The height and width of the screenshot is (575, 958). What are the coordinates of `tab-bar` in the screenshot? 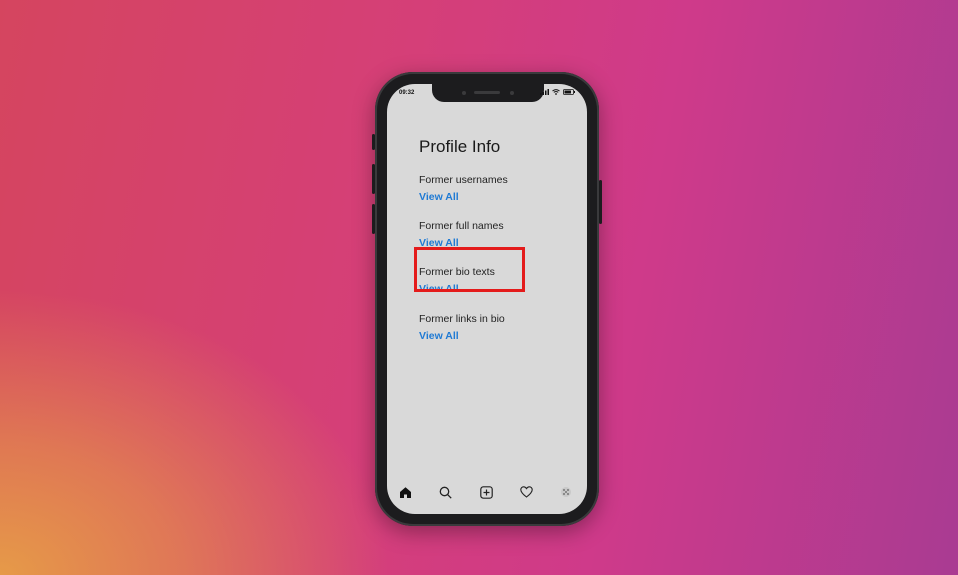 It's located at (487, 492).